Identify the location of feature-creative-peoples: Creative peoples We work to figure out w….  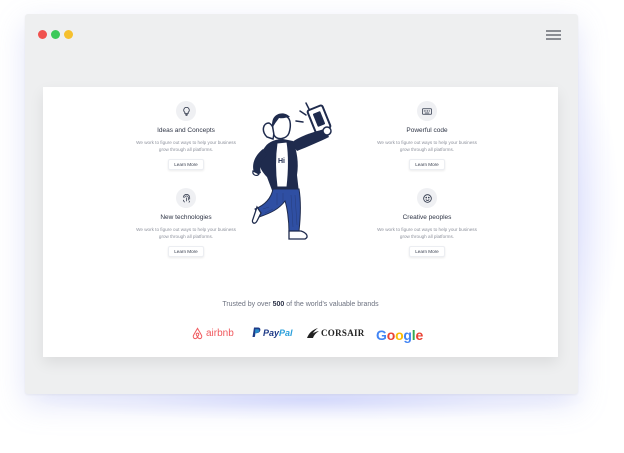
(427, 223).